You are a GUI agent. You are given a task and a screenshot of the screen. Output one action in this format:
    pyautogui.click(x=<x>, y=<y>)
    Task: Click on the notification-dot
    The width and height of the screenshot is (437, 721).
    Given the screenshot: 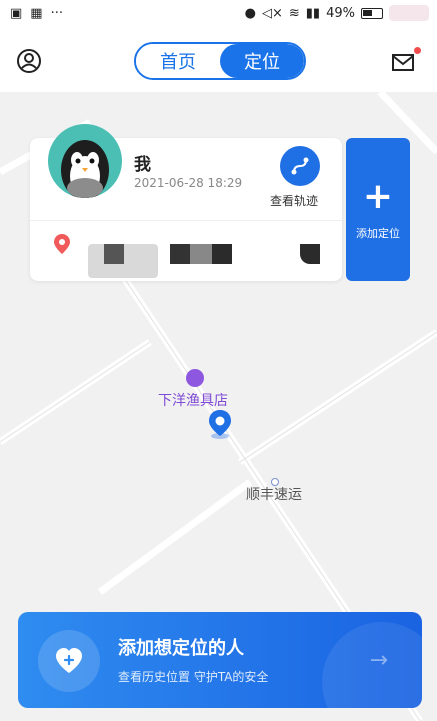 What is the action you would take?
    pyautogui.click(x=417, y=50)
    